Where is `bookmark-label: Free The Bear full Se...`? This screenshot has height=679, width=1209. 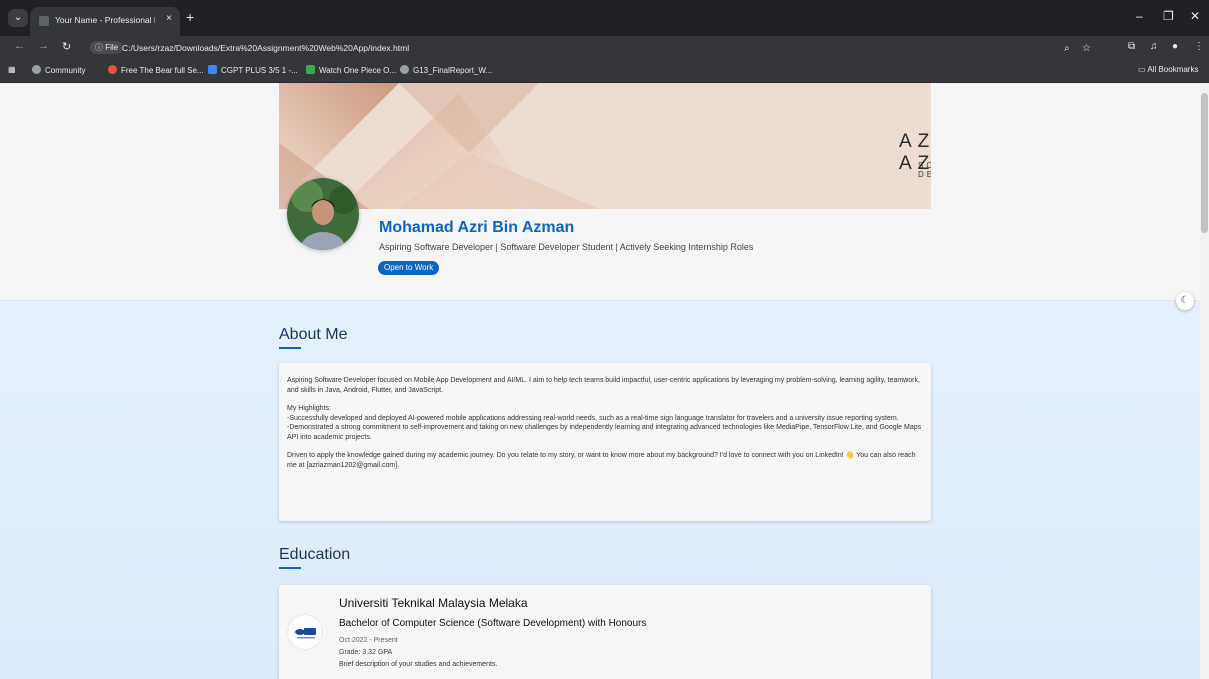
bookmark-label: Free The Bear full Se... is located at coordinates (162, 70).